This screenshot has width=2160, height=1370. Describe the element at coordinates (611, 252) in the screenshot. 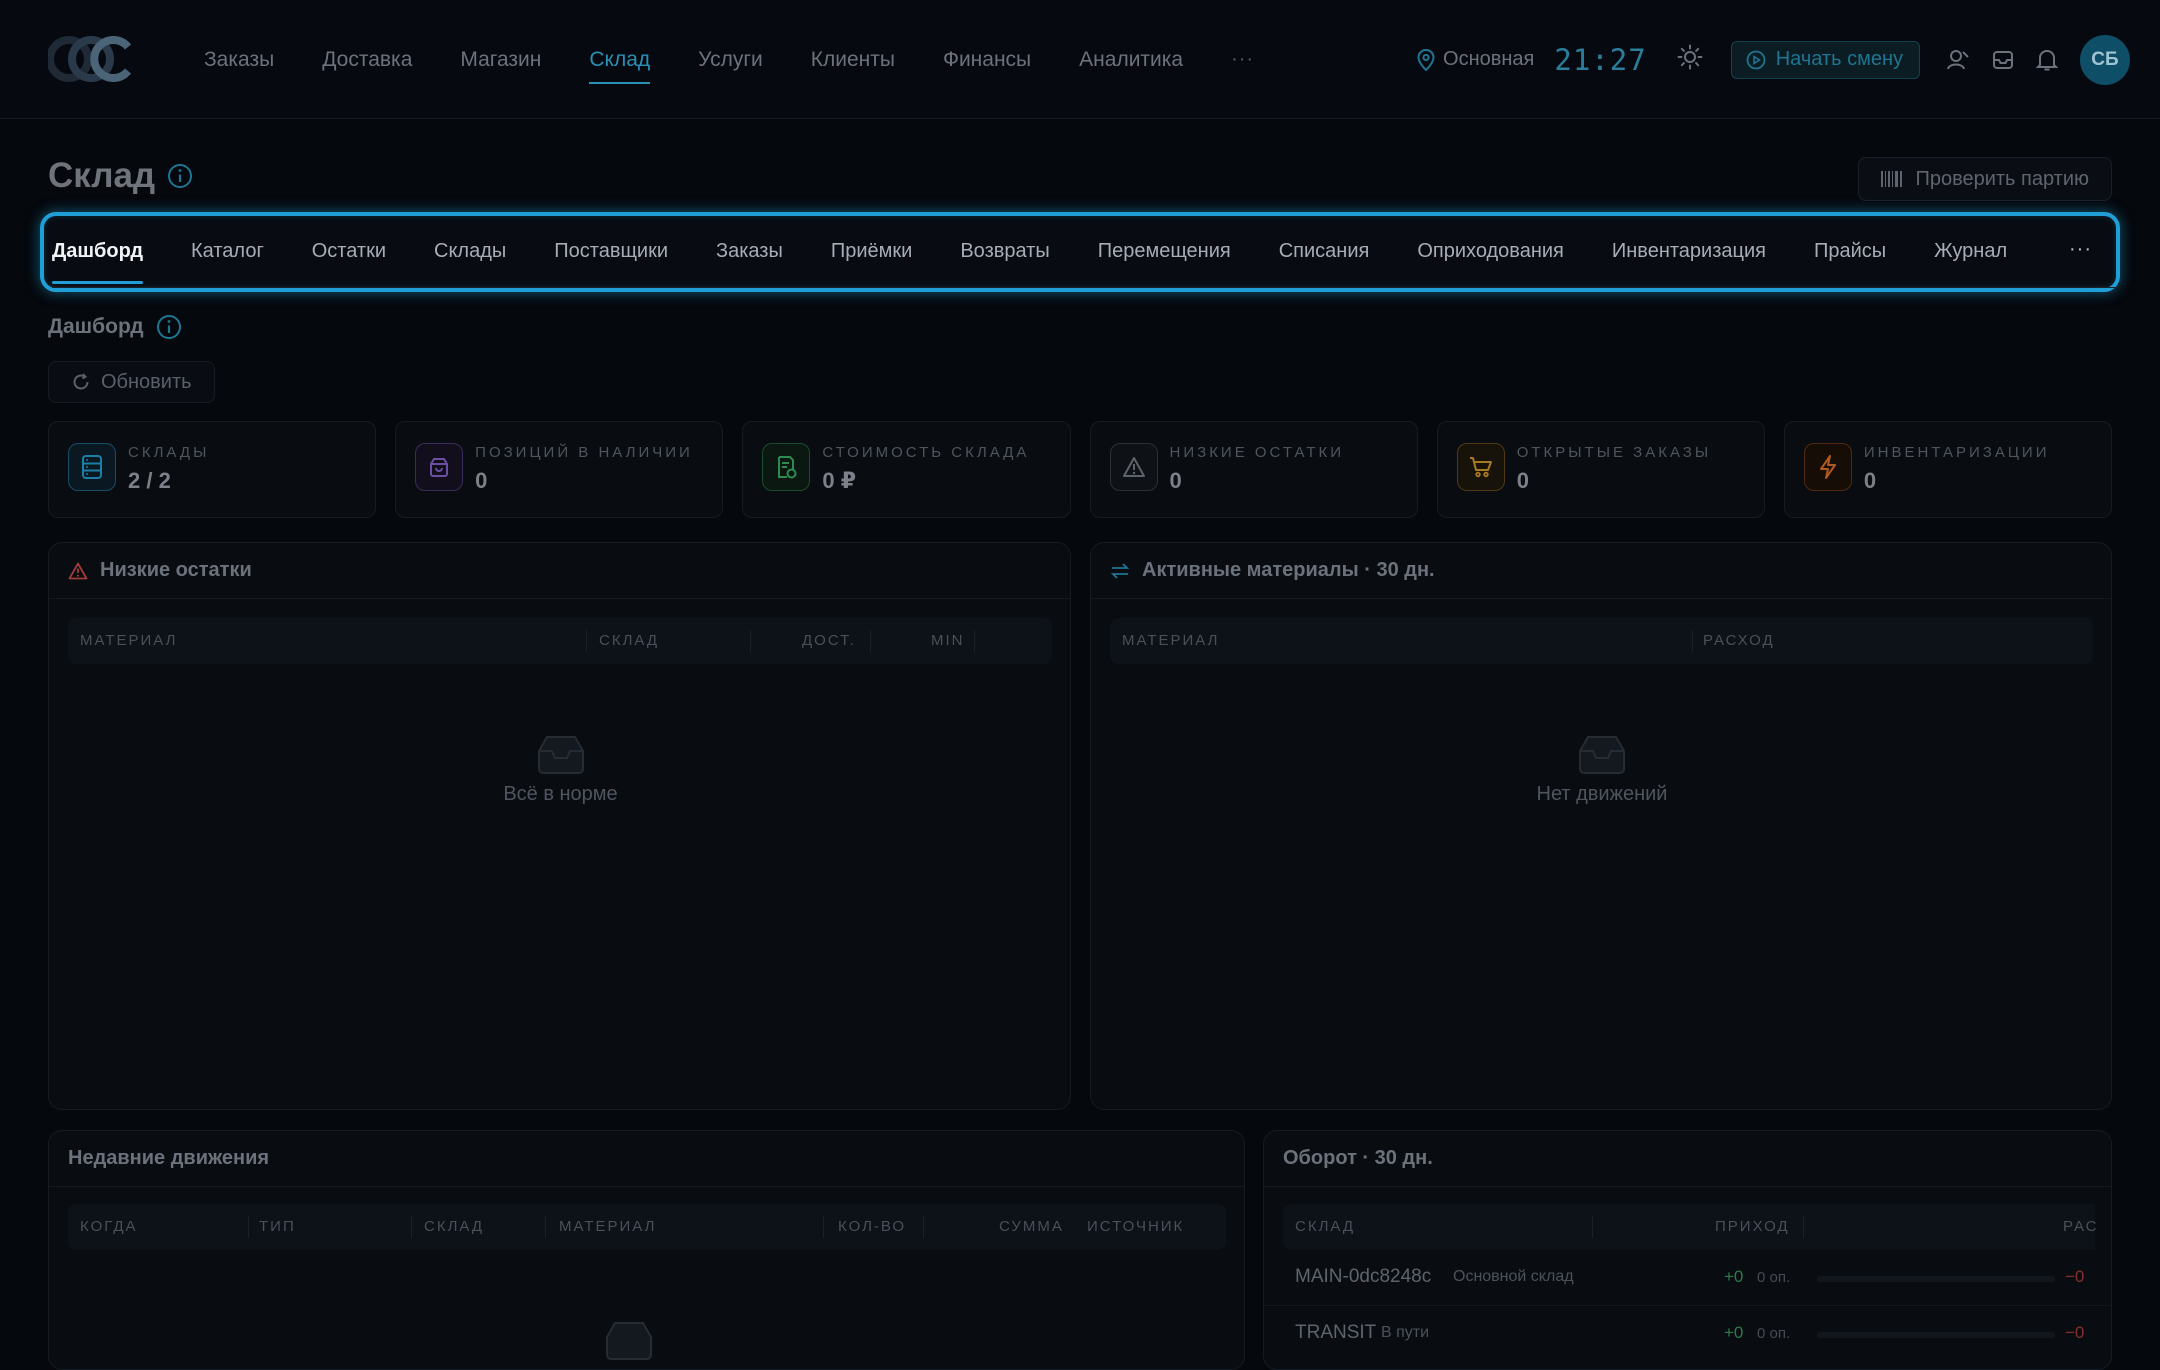

I see `tab-suppliers: Поставщики` at that location.